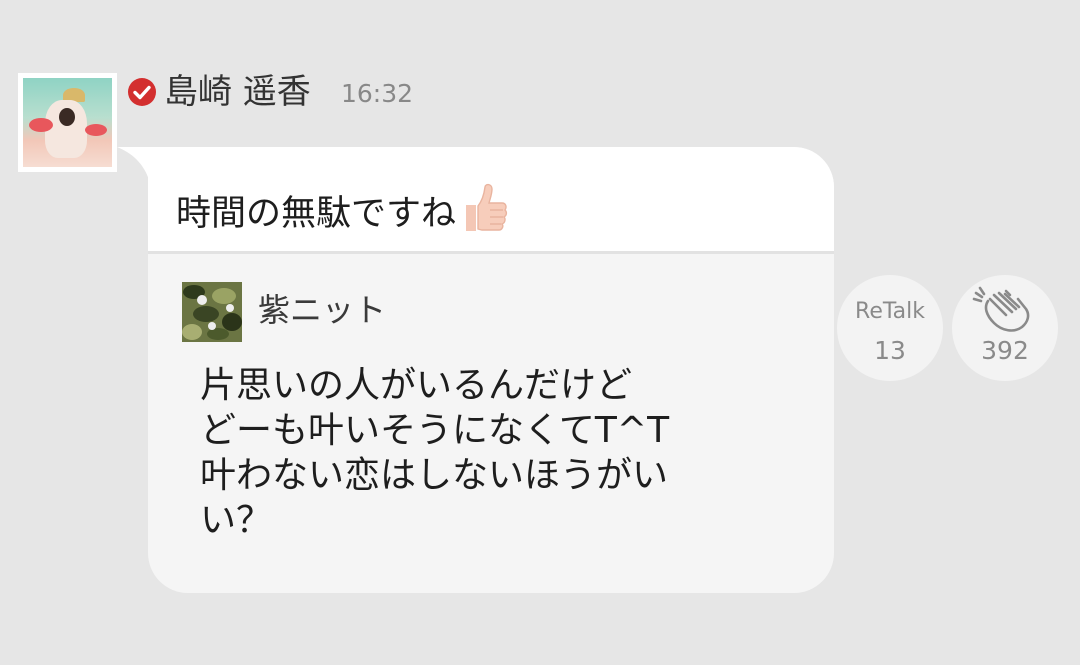  I want to click on retalk-label: ReTalk, so click(890, 311).